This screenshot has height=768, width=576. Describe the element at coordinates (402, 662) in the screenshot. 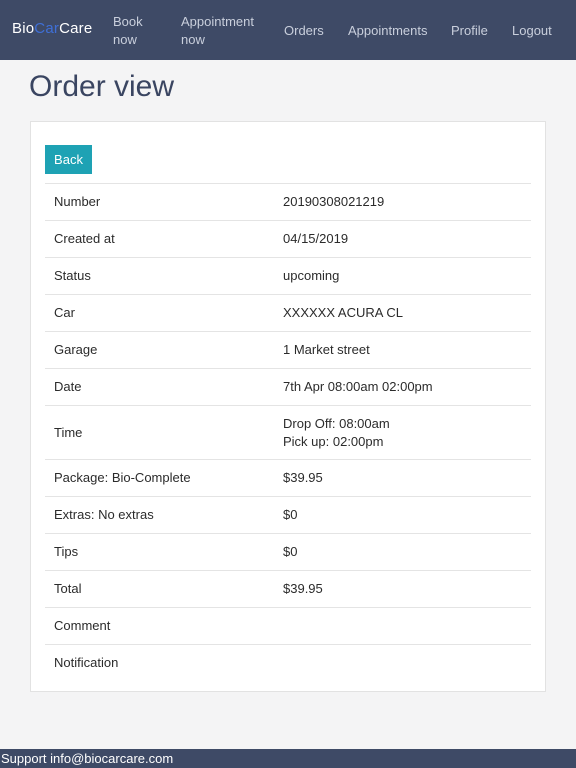

I see `row-value-notification` at that location.